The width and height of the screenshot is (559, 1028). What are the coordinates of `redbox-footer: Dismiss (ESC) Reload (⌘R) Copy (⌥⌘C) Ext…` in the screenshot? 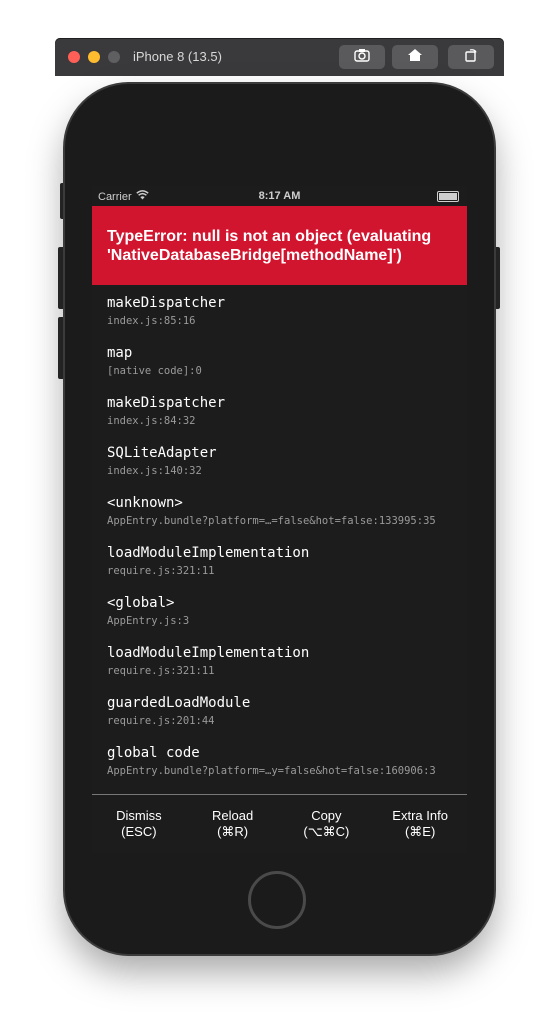 It's located at (279, 824).